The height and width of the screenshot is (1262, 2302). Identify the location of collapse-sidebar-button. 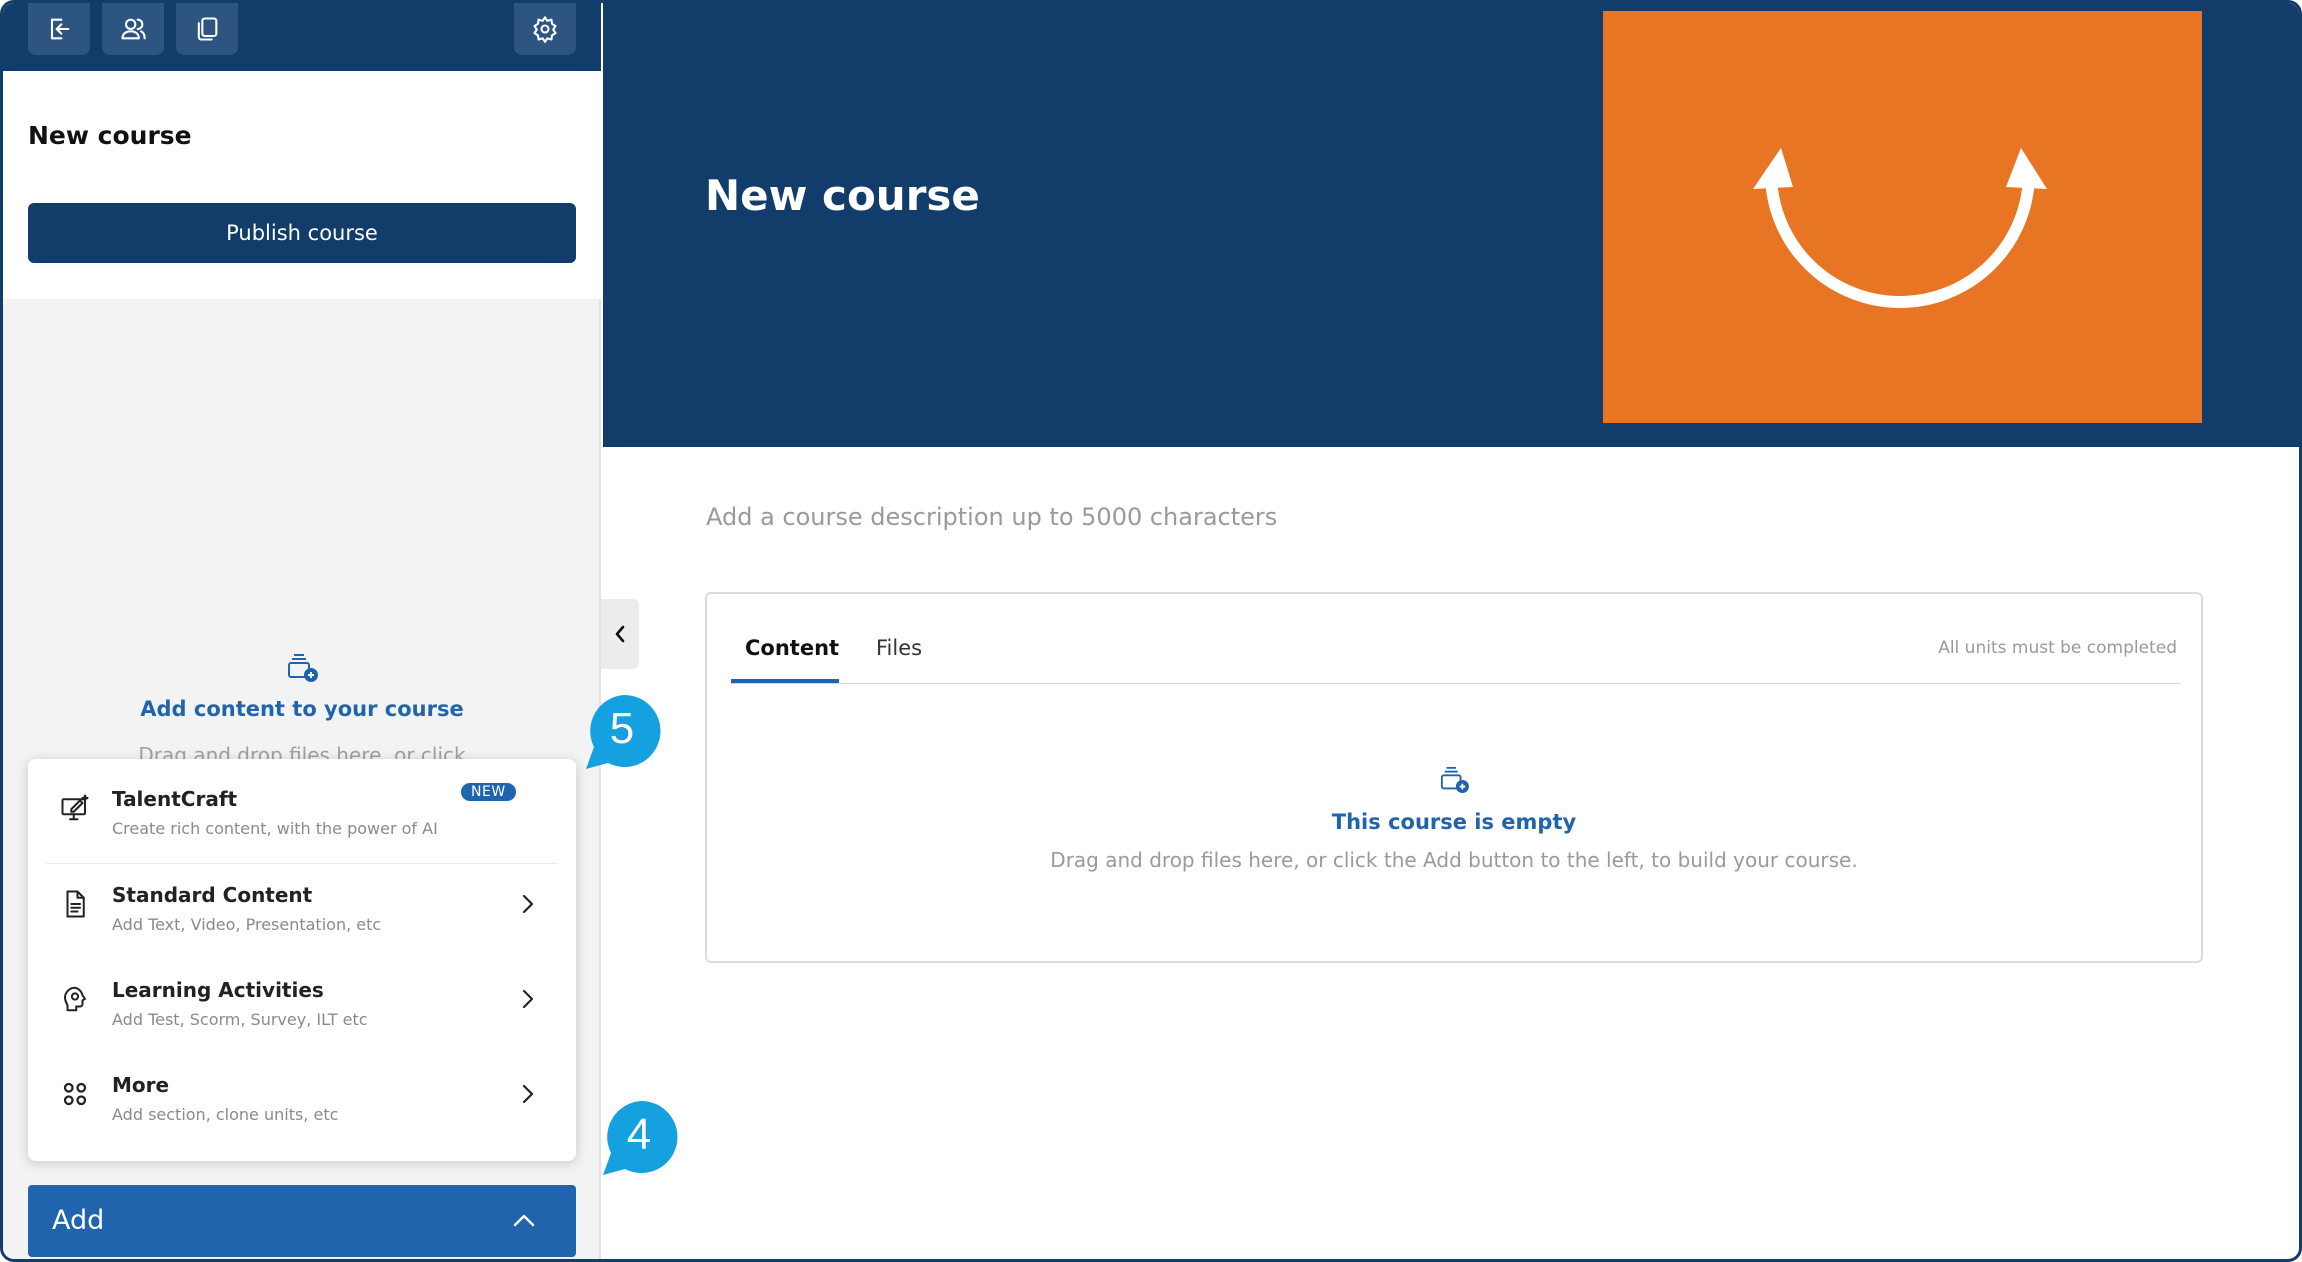
(620, 634).